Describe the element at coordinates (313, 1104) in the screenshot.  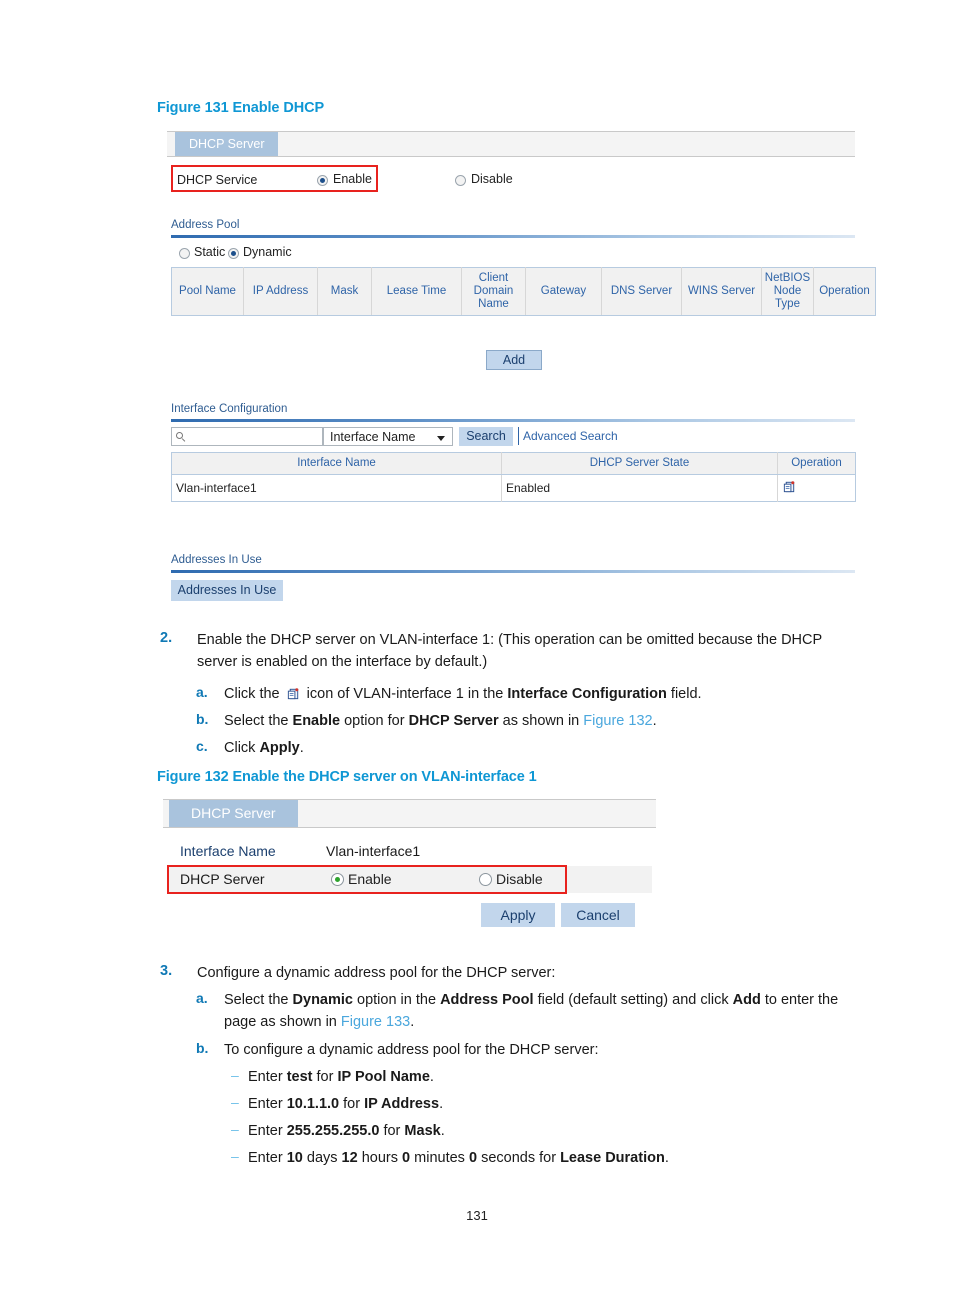
I see `bullet-2-bold-1: 10.1.1.0` at that location.